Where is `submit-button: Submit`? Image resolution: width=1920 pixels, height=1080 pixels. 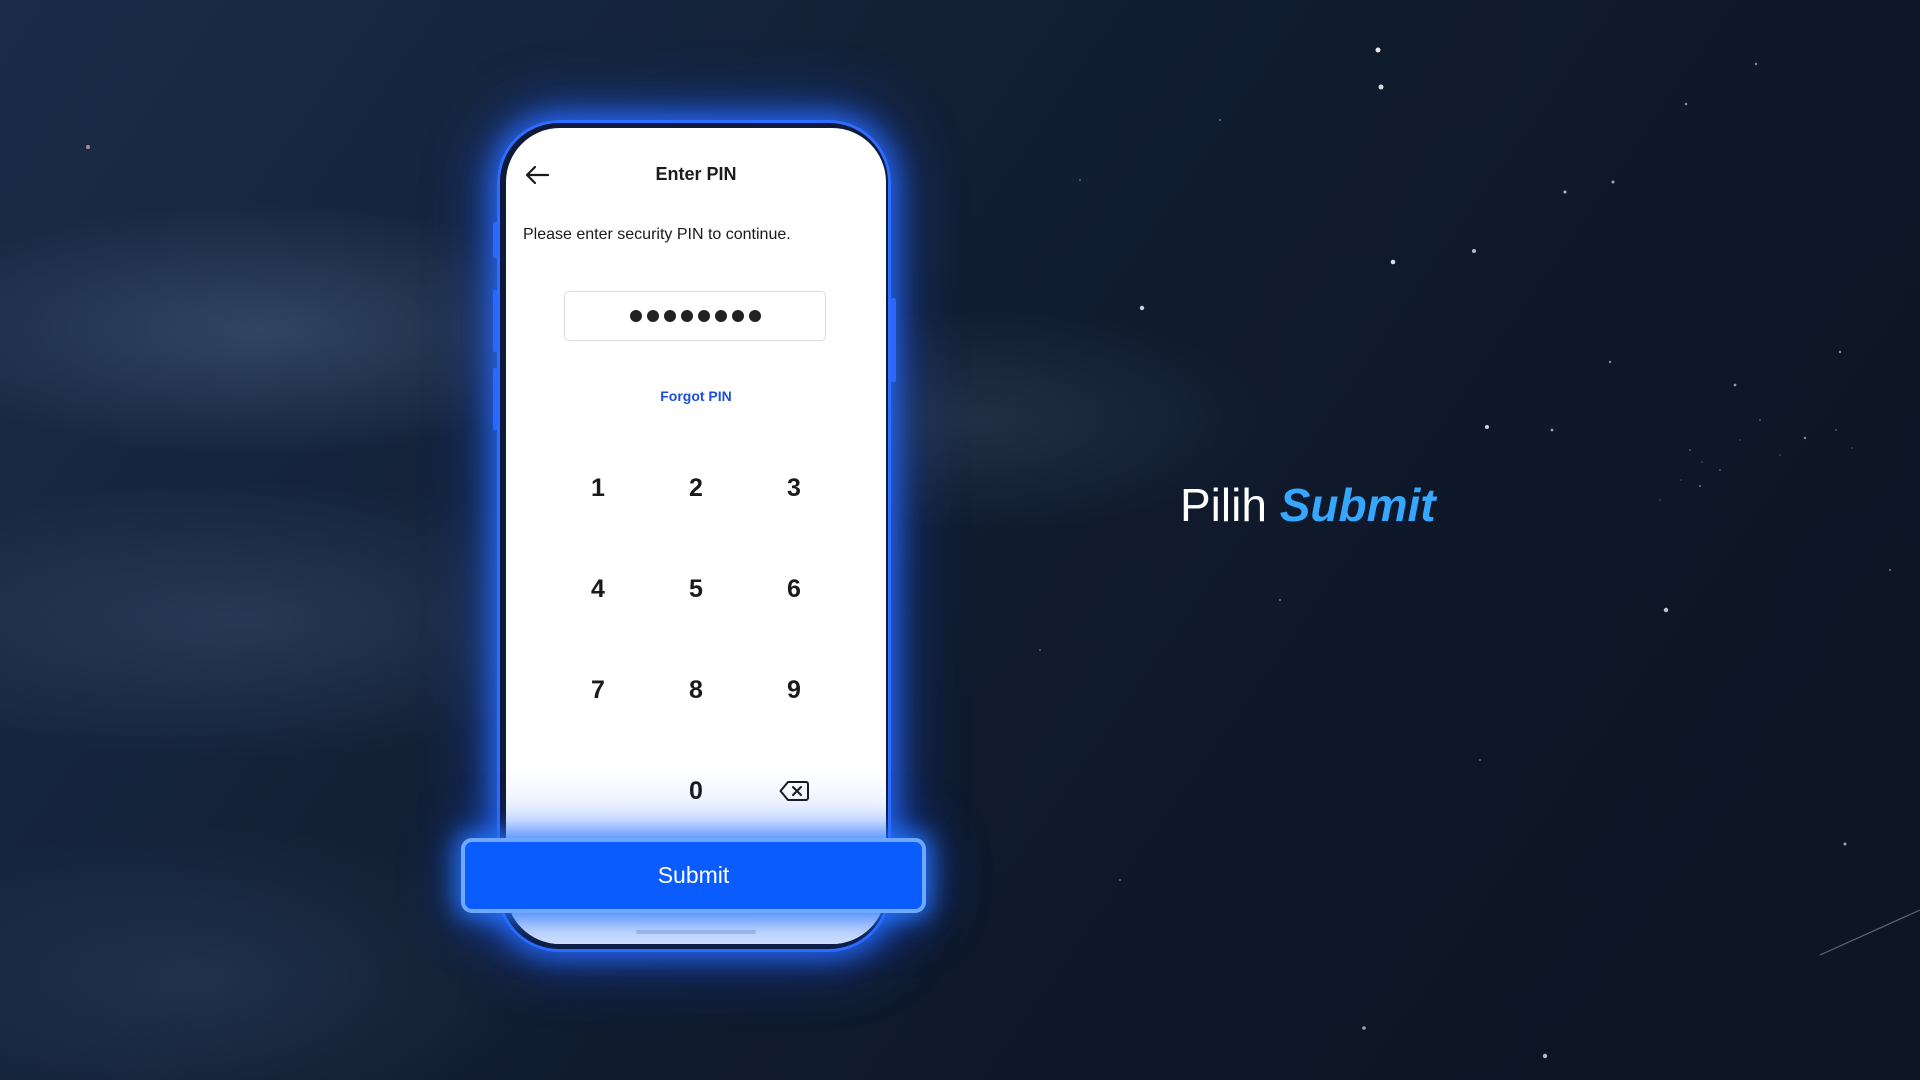
submit-button: Submit is located at coordinates (693, 875).